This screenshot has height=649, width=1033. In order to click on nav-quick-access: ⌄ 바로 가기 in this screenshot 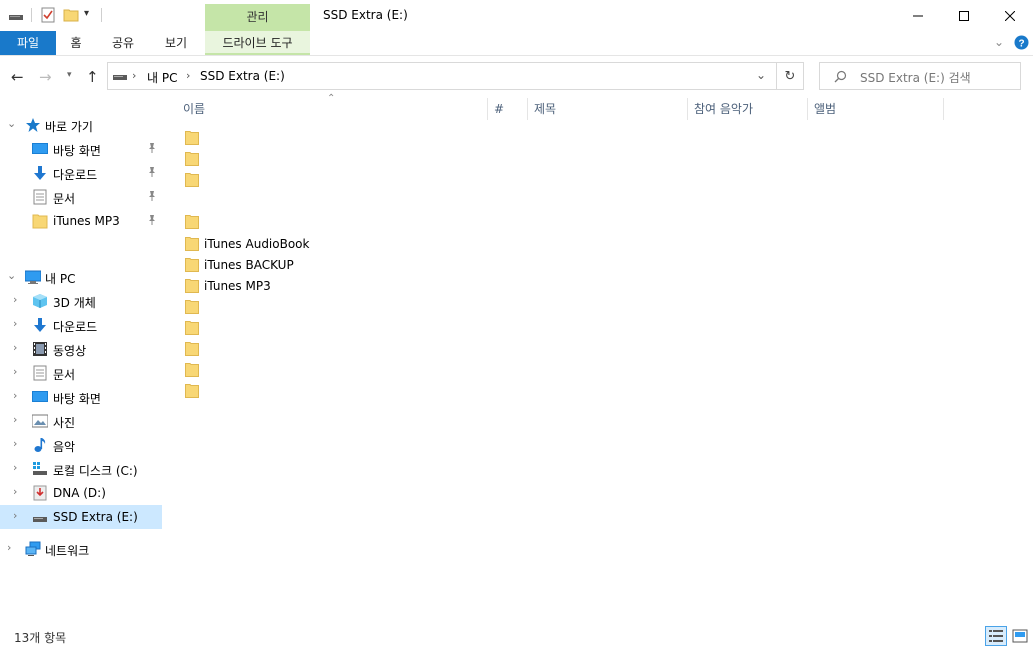, I will do `click(81, 125)`.